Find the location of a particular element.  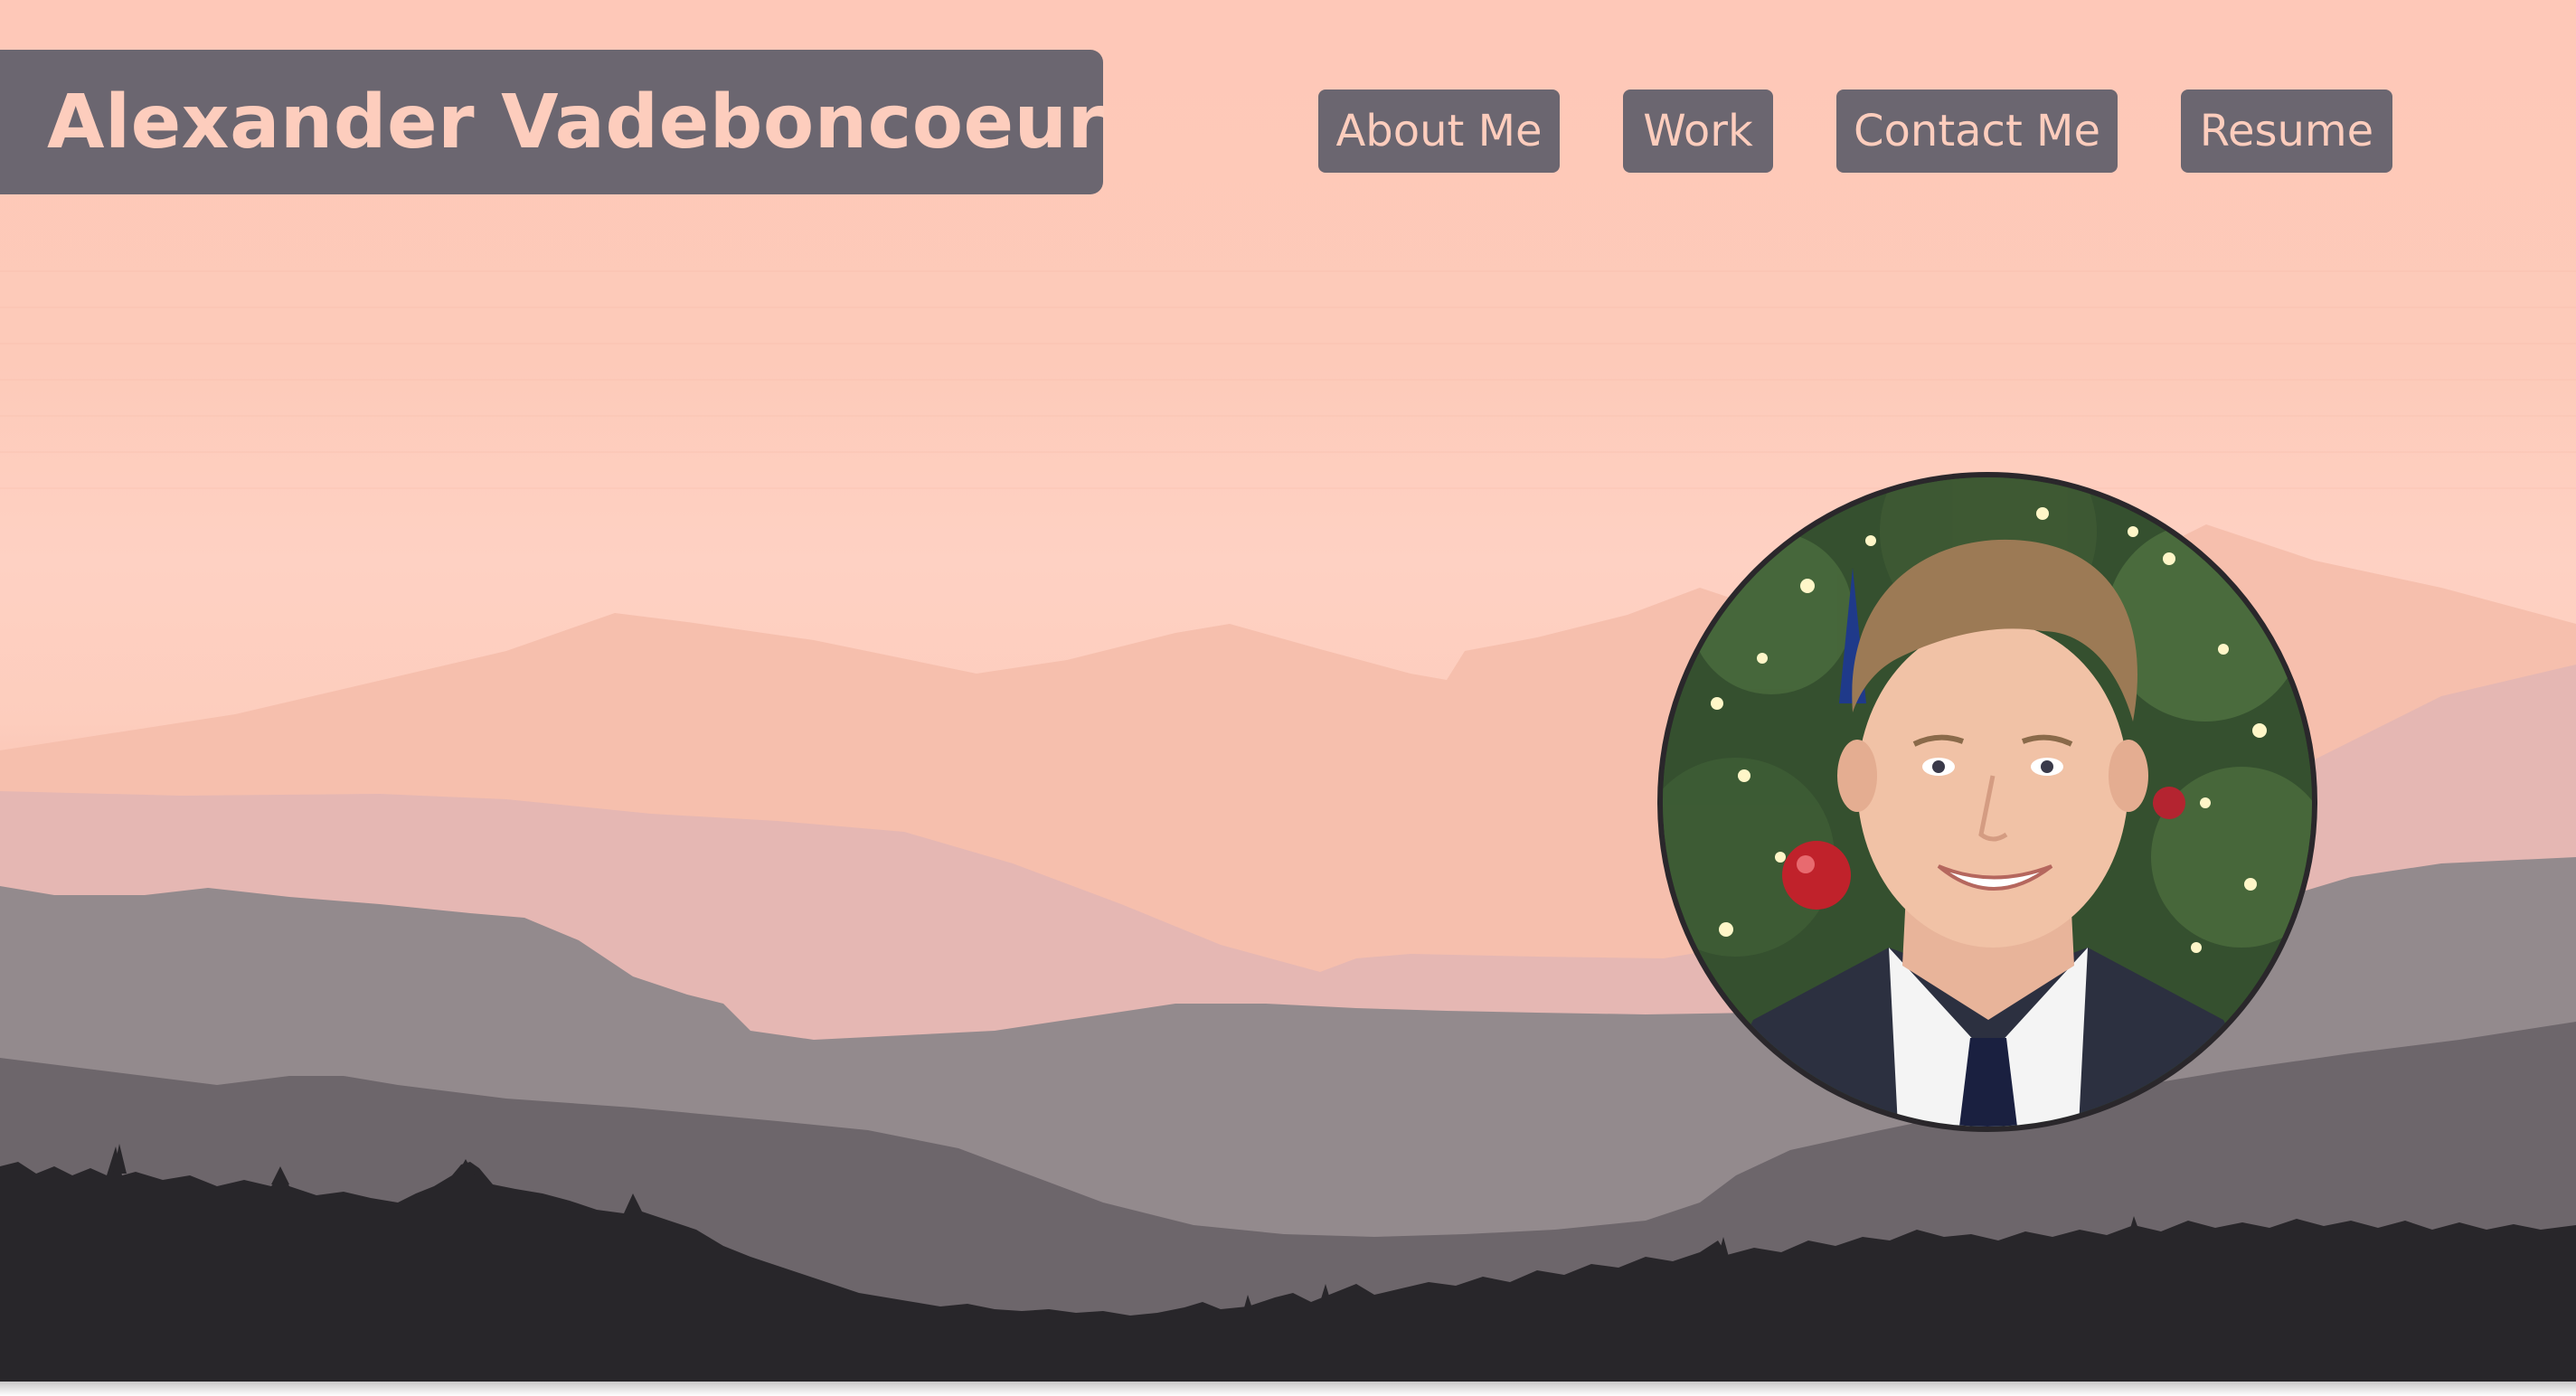

nav-resume-button: Resume is located at coordinates (2286, 131).